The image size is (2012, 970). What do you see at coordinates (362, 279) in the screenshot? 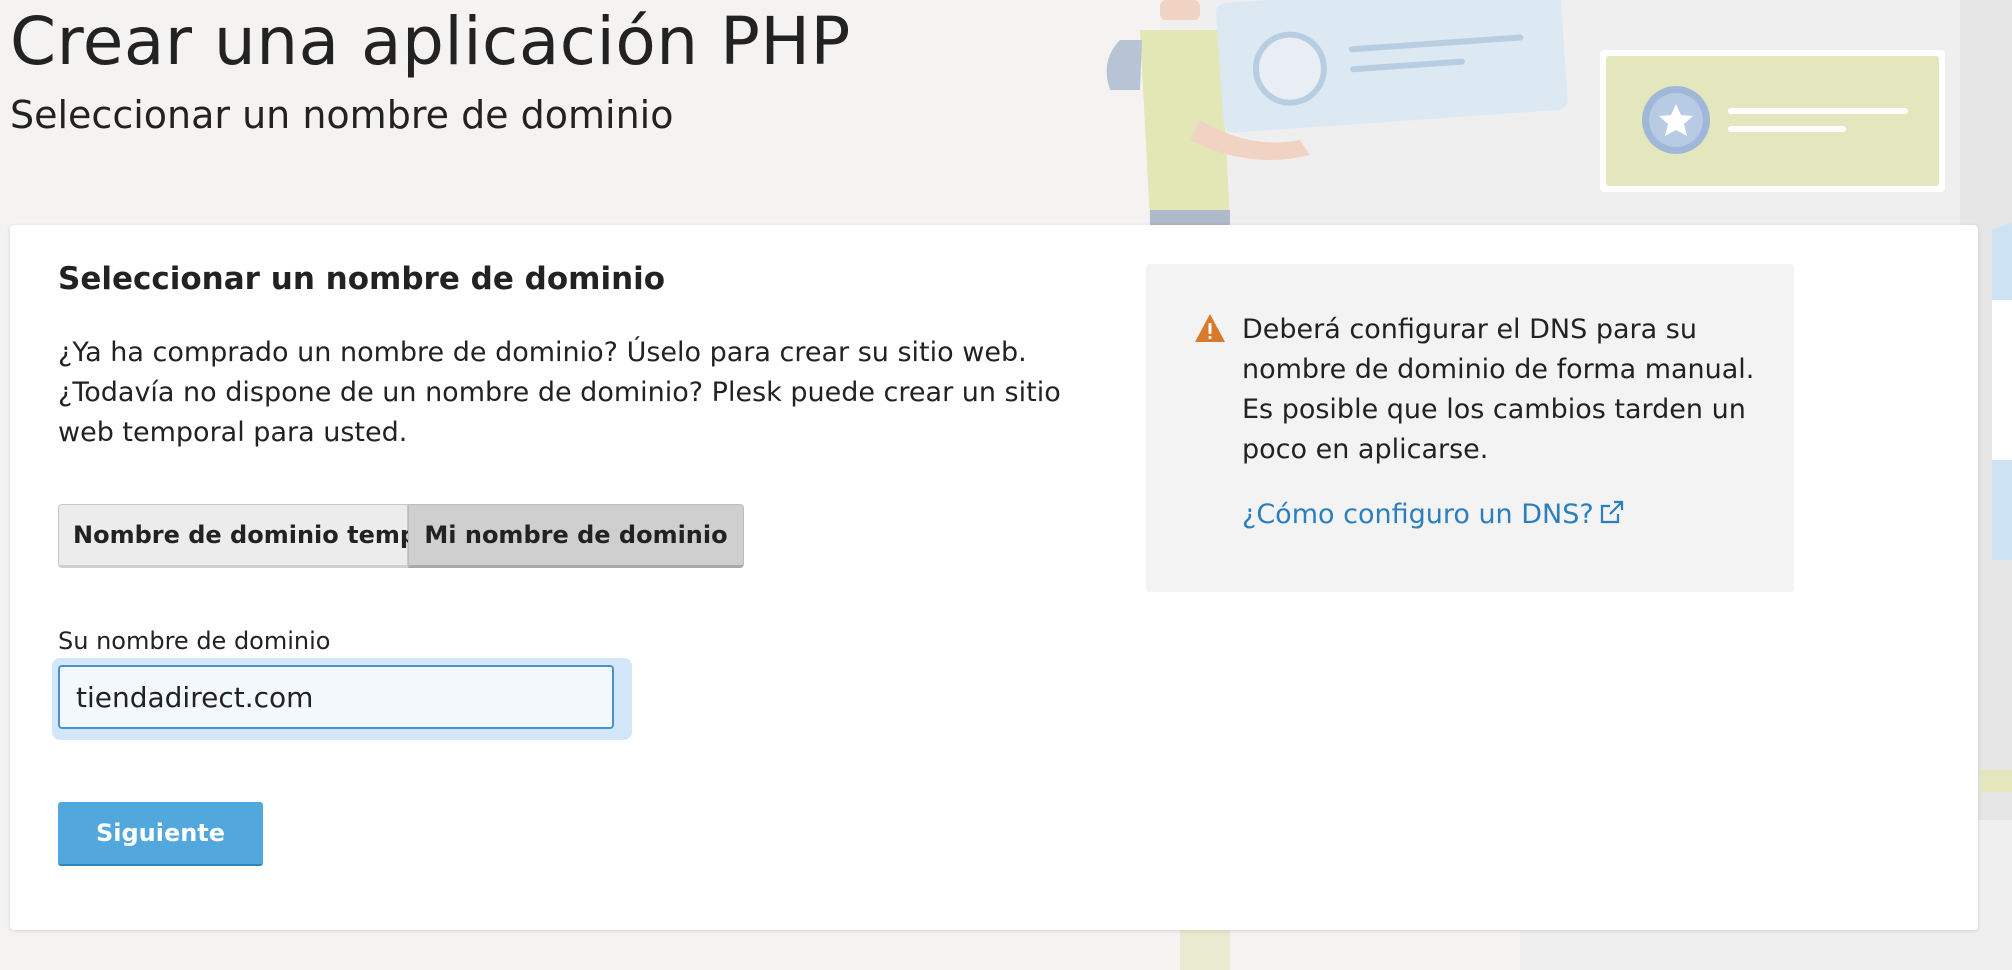
I see `card-title: Seleccionar un nombre de dominio` at bounding box center [362, 279].